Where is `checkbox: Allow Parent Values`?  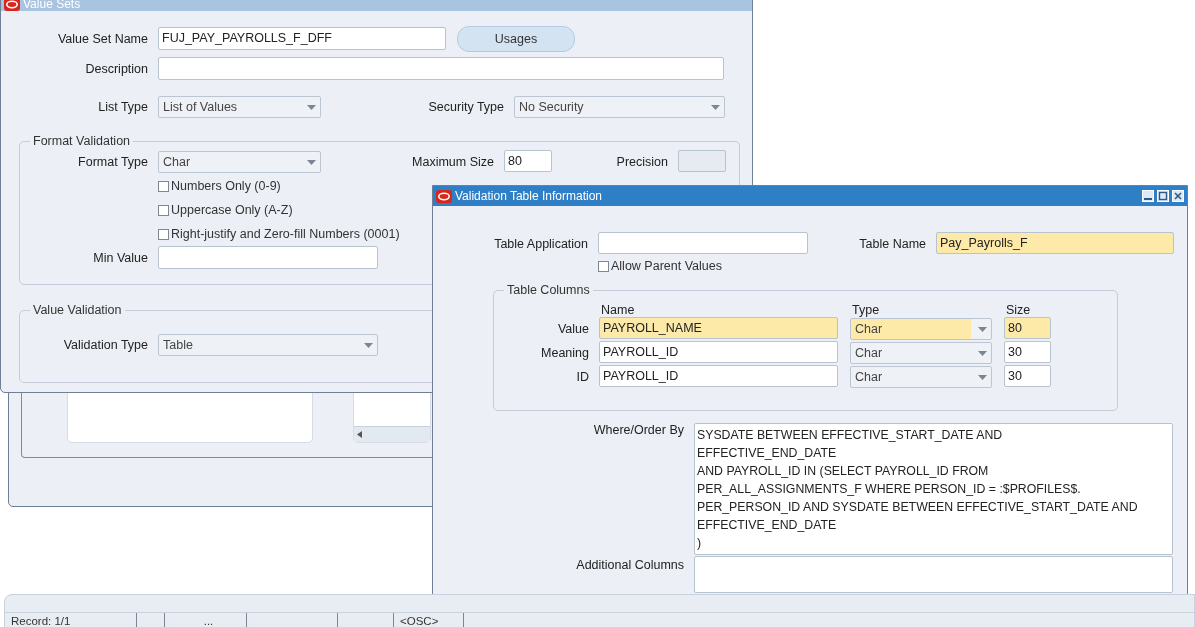 checkbox: Allow Parent Values is located at coordinates (660, 266).